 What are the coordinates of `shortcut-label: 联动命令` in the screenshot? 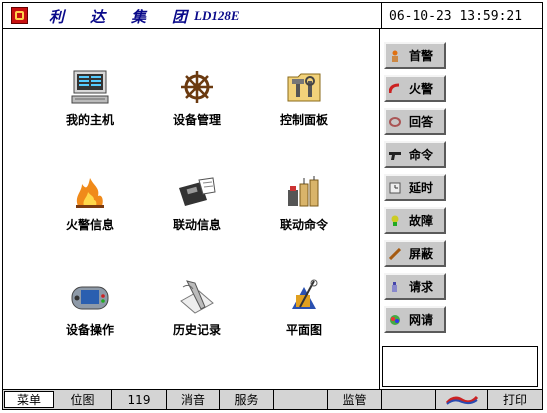 It's located at (303, 225).